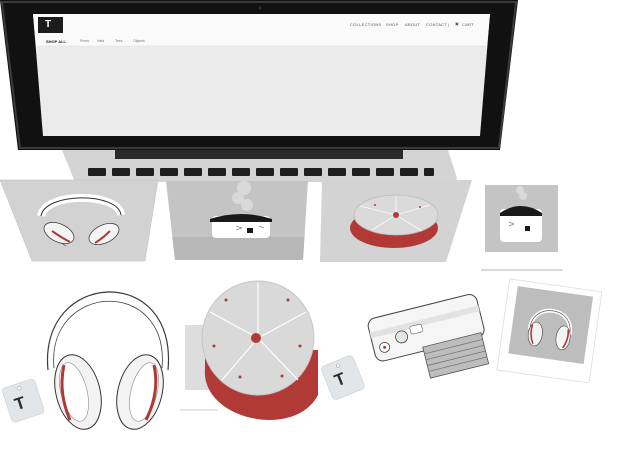 Image resolution: width=630 pixels, height=450 pixels. I want to click on site-logo-letter: T, so click(48, 24).